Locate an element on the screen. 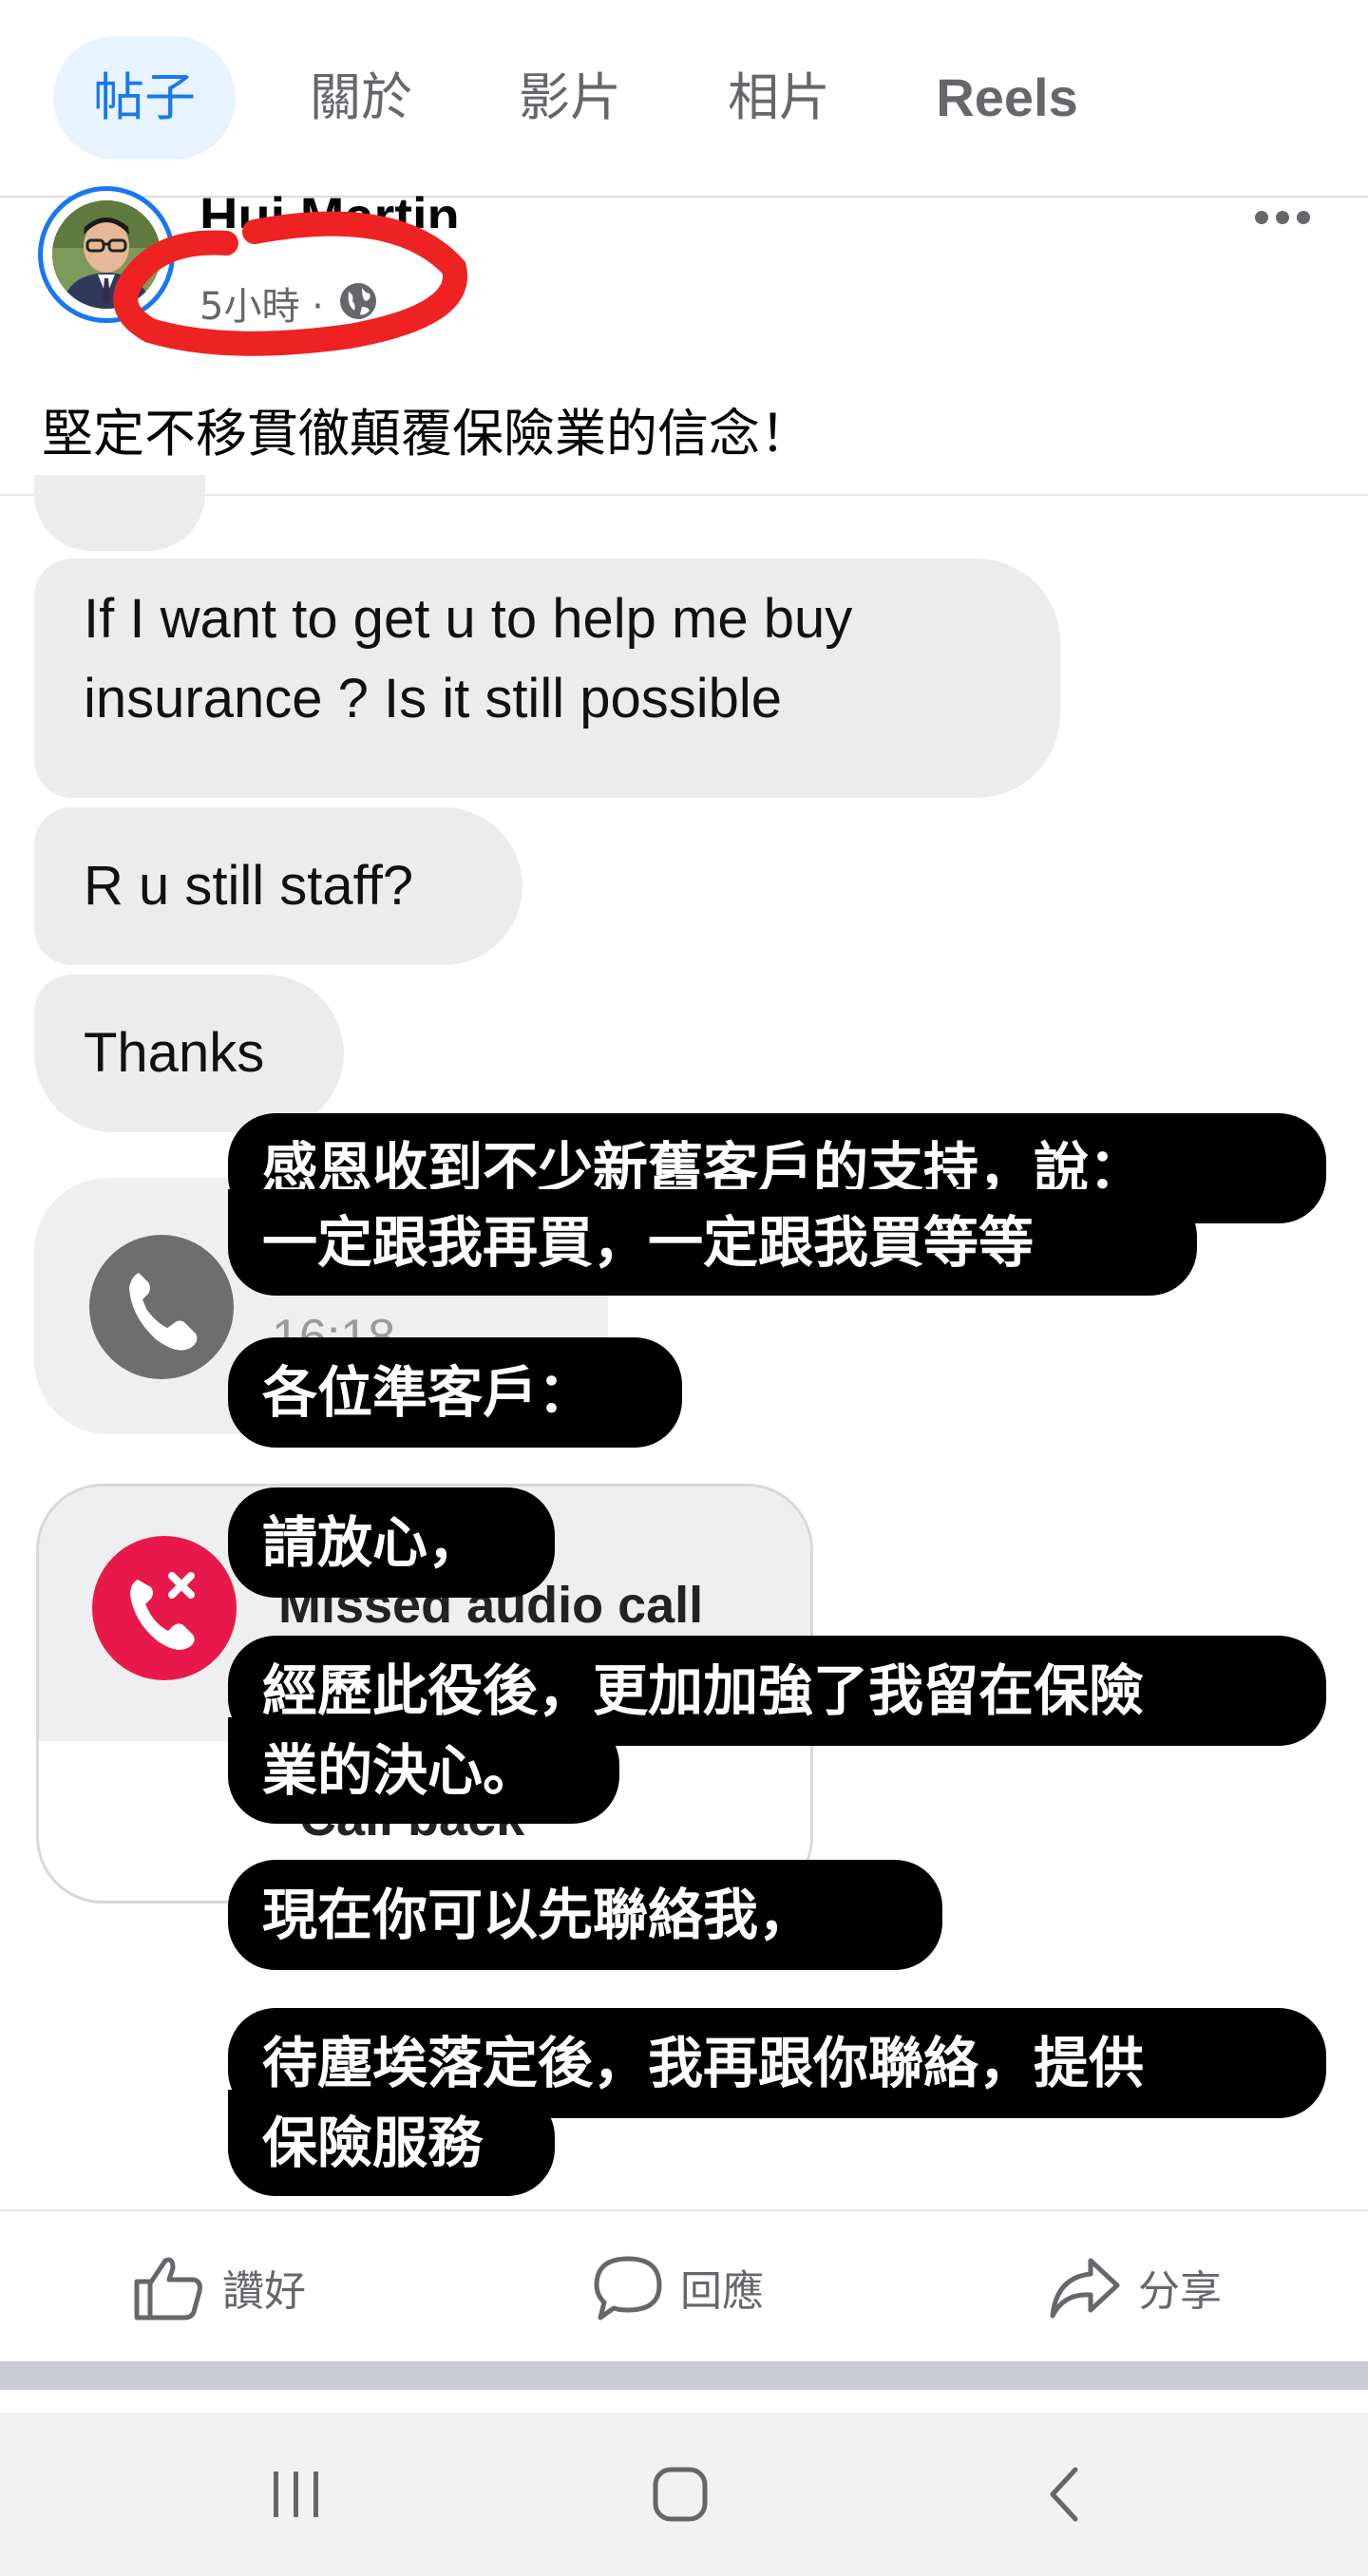 The height and width of the screenshot is (2576, 1368). caption-line: 保險服務 is located at coordinates (391, 2143).